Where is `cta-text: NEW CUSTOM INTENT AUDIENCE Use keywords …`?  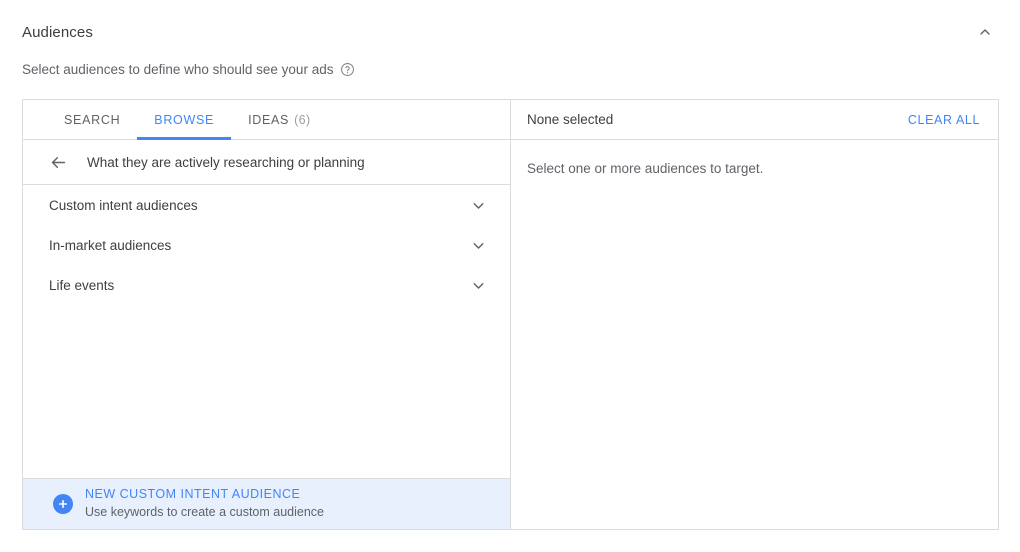 cta-text: NEW CUSTOM INTENT AUDIENCE Use keywords … is located at coordinates (204, 503).